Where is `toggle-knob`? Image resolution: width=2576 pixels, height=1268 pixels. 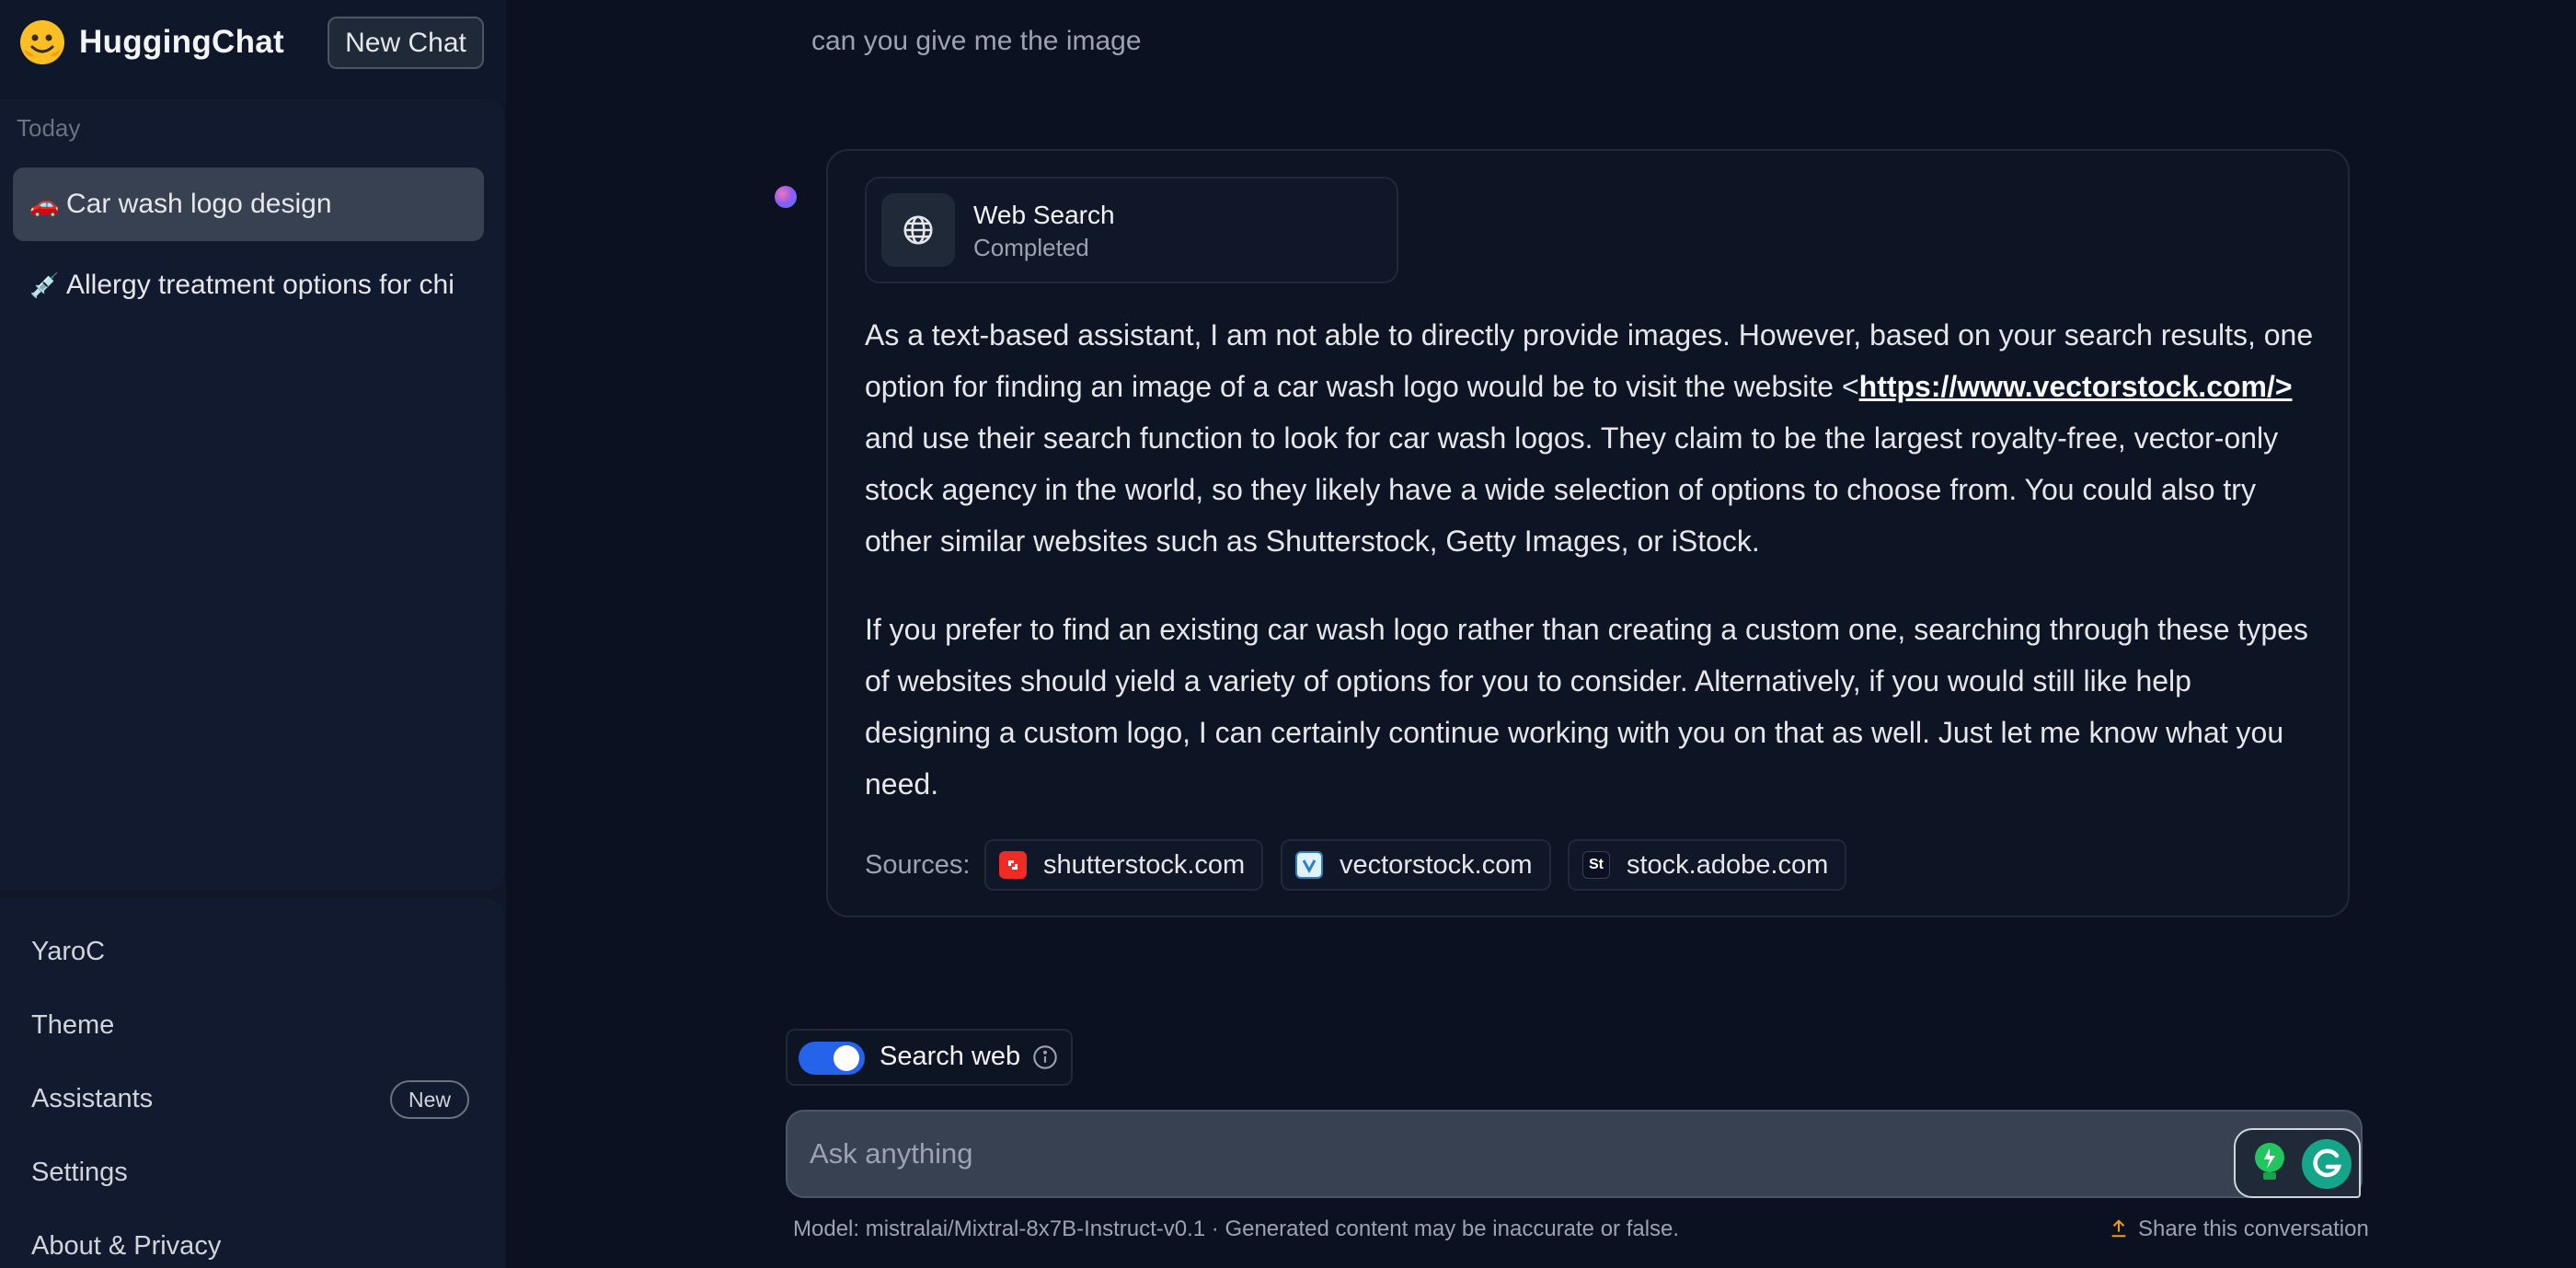 toggle-knob is located at coordinates (846, 1058).